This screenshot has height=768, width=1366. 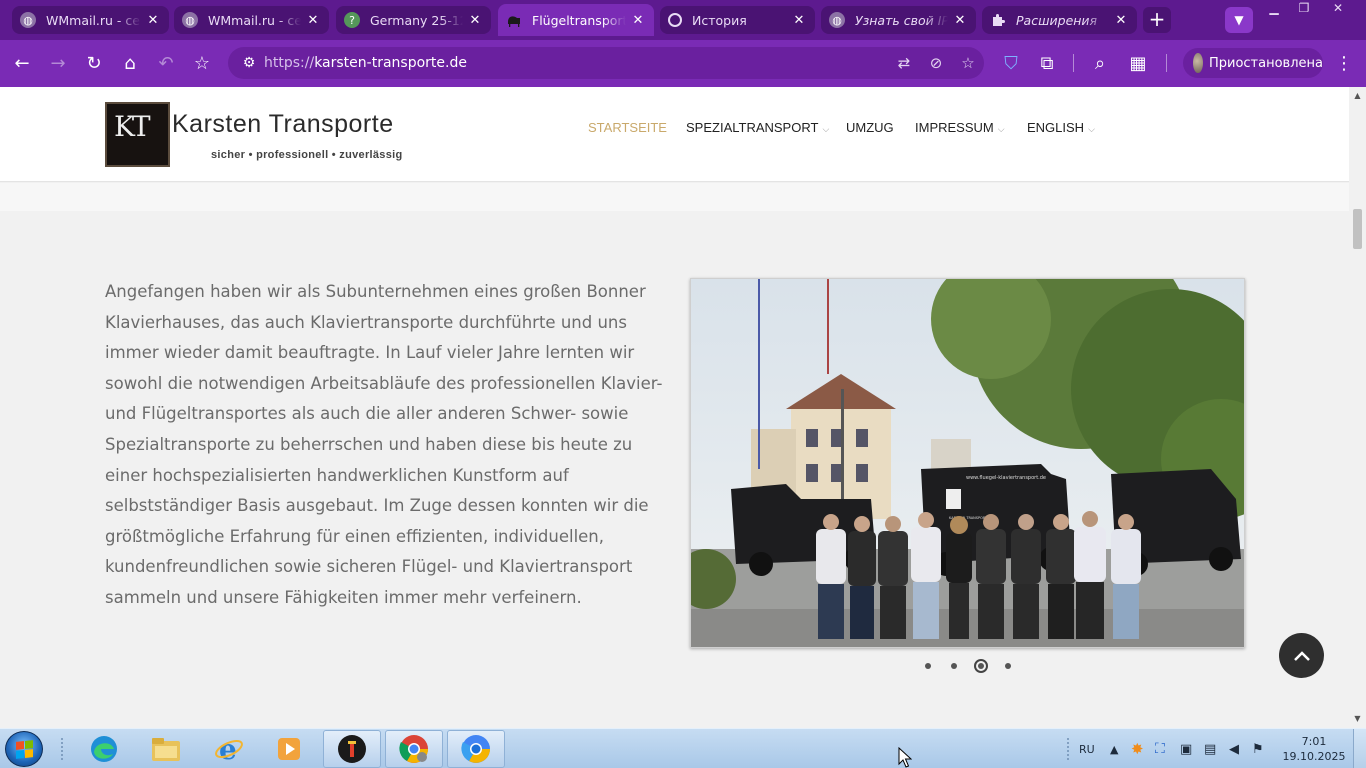 What do you see at coordinates (1114, 748) in the screenshot?
I see `tray-expand-icon: ▲` at bounding box center [1114, 748].